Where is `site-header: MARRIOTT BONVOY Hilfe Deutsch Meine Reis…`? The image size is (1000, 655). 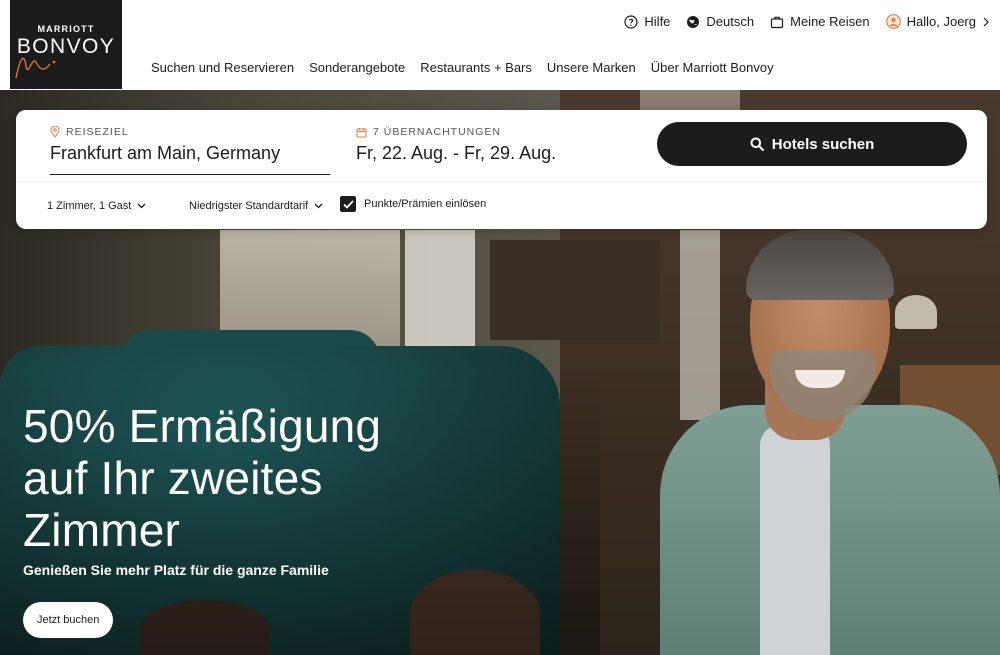 site-header: MARRIOTT BONVOY Hilfe Deutsch Meine Reis… is located at coordinates (500, 45).